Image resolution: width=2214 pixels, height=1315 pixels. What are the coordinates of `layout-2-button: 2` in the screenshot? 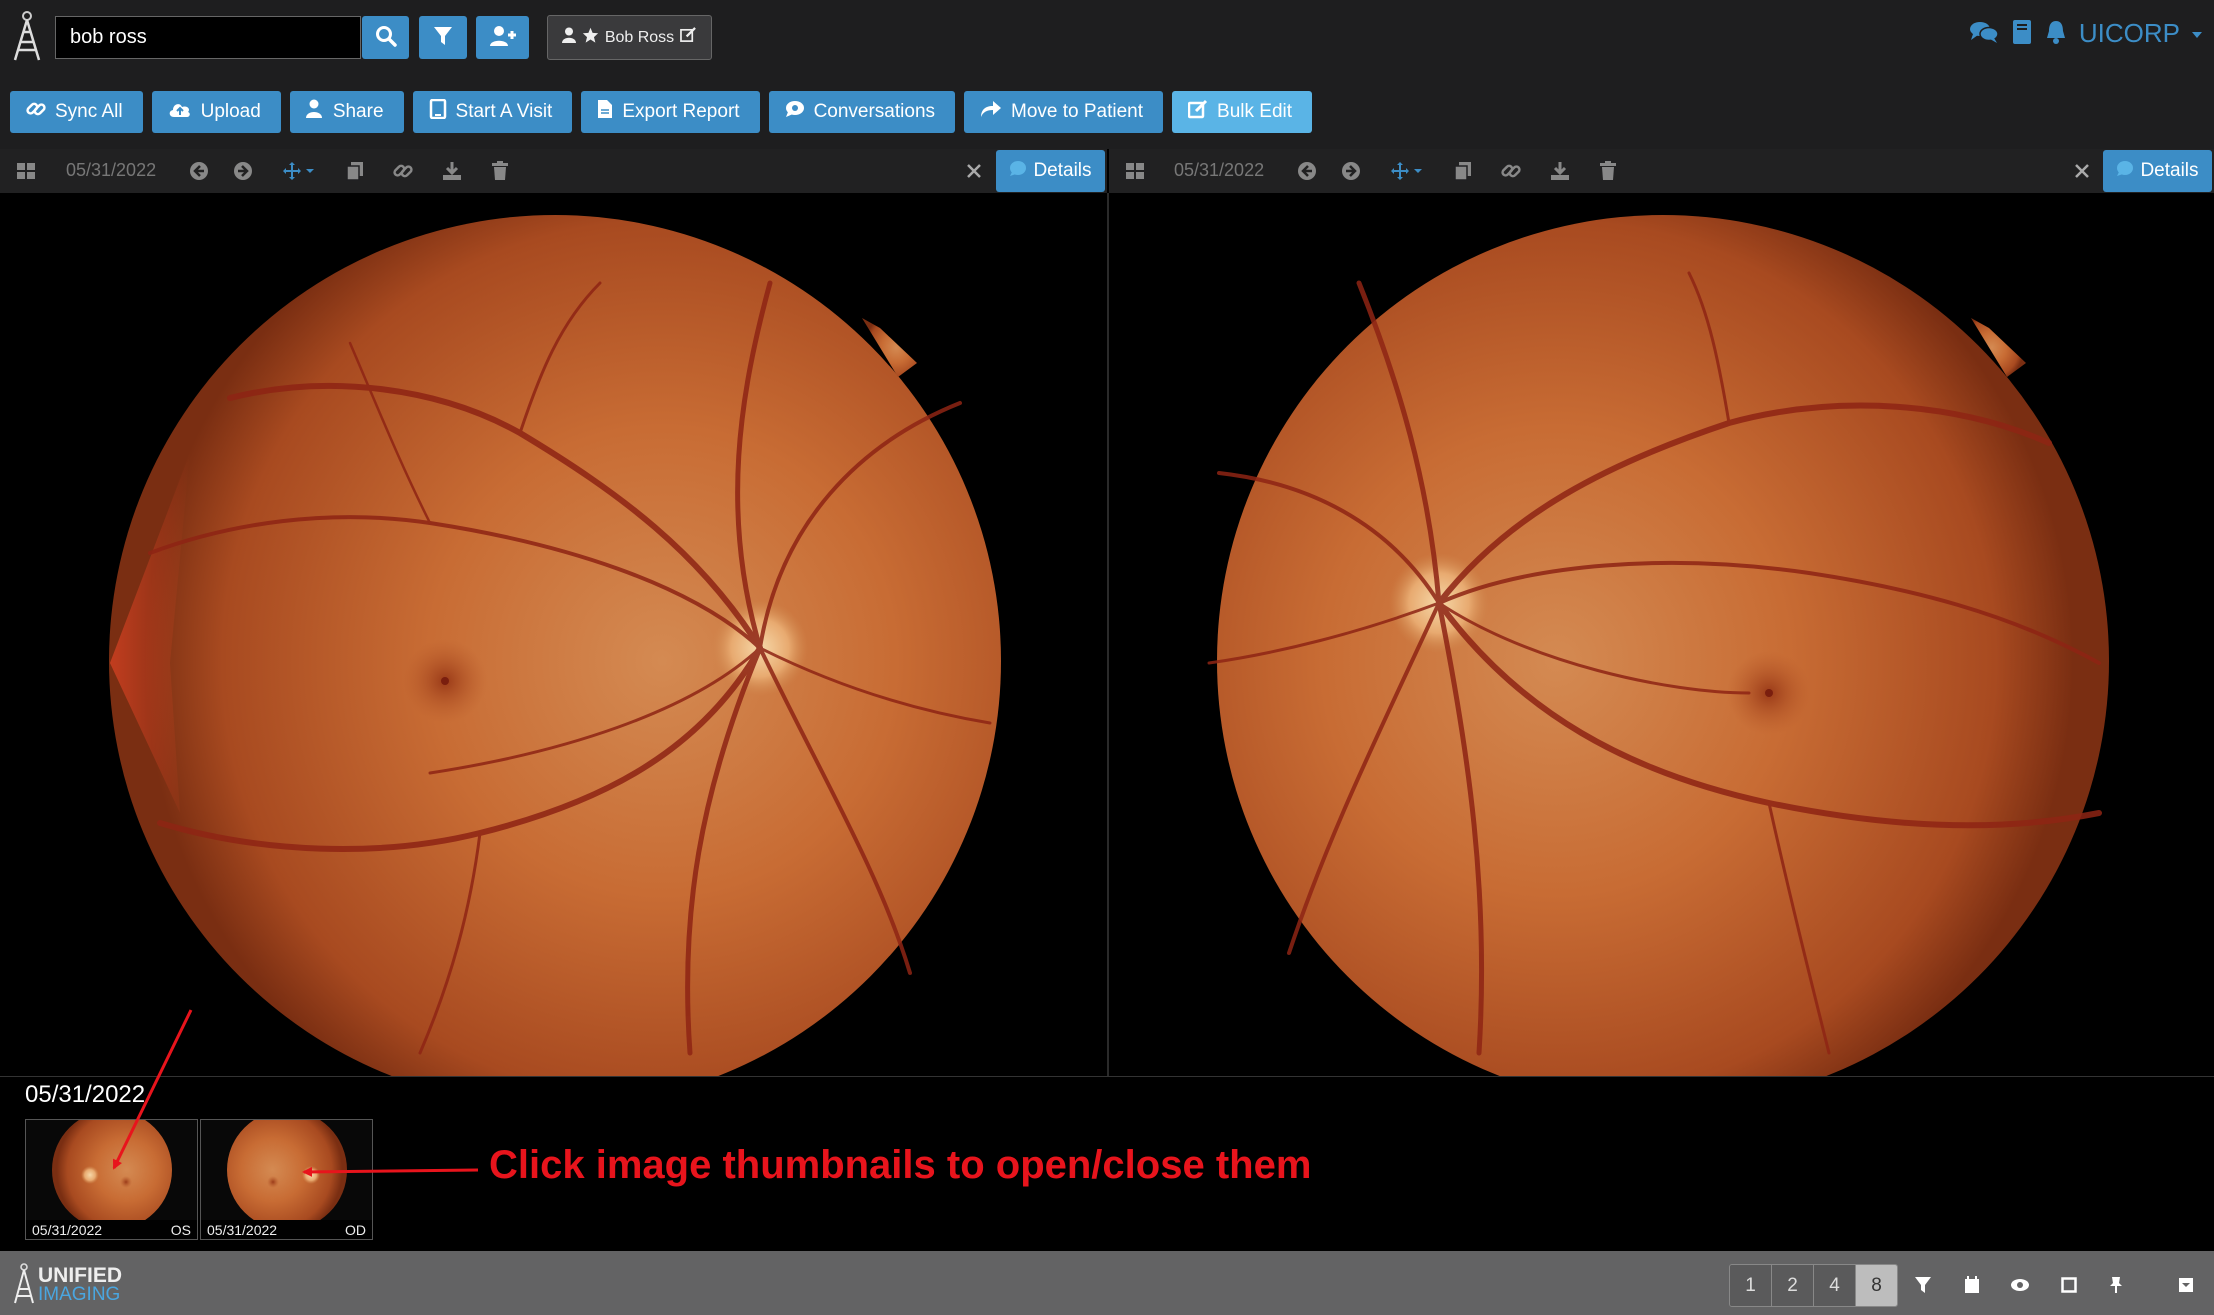 It's located at (1793, 1285).